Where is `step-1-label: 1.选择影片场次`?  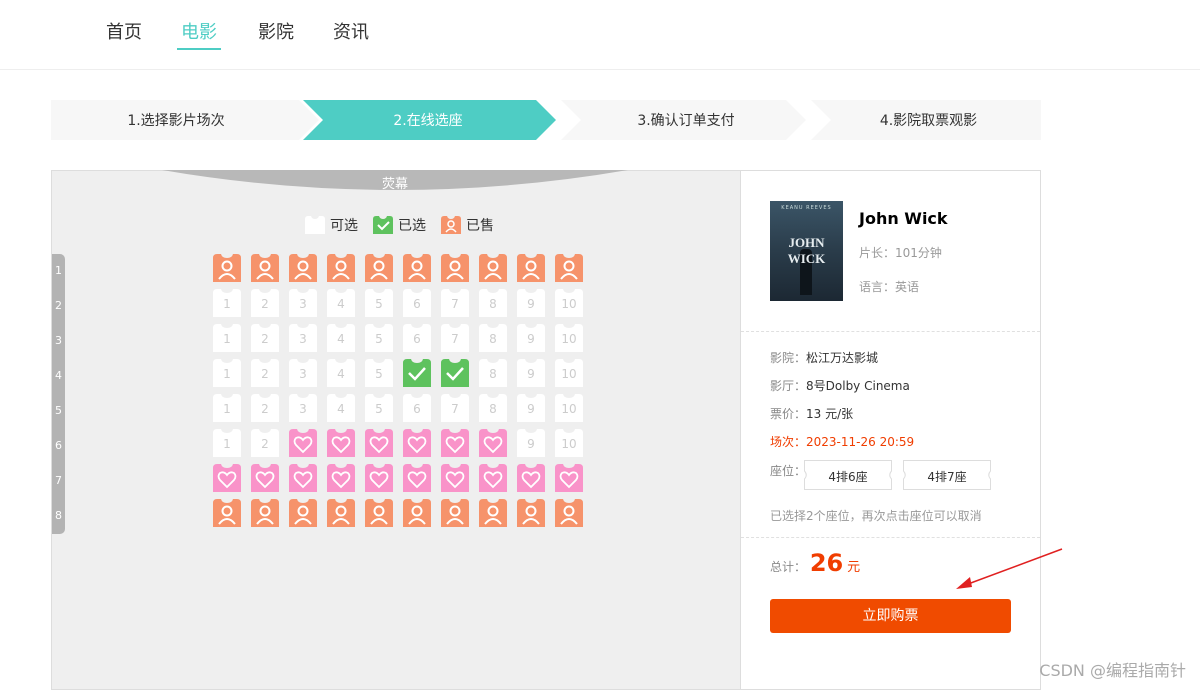 step-1-label: 1.选择影片场次 is located at coordinates (176, 121).